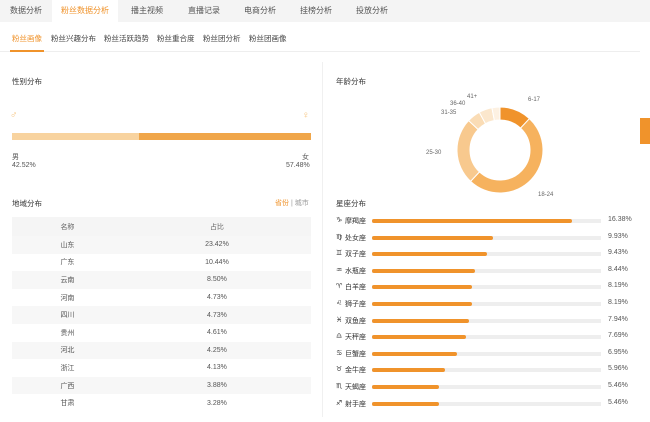 This screenshot has width=650, height=422. I want to click on zodiac-name: 水瓶座, so click(355, 271).